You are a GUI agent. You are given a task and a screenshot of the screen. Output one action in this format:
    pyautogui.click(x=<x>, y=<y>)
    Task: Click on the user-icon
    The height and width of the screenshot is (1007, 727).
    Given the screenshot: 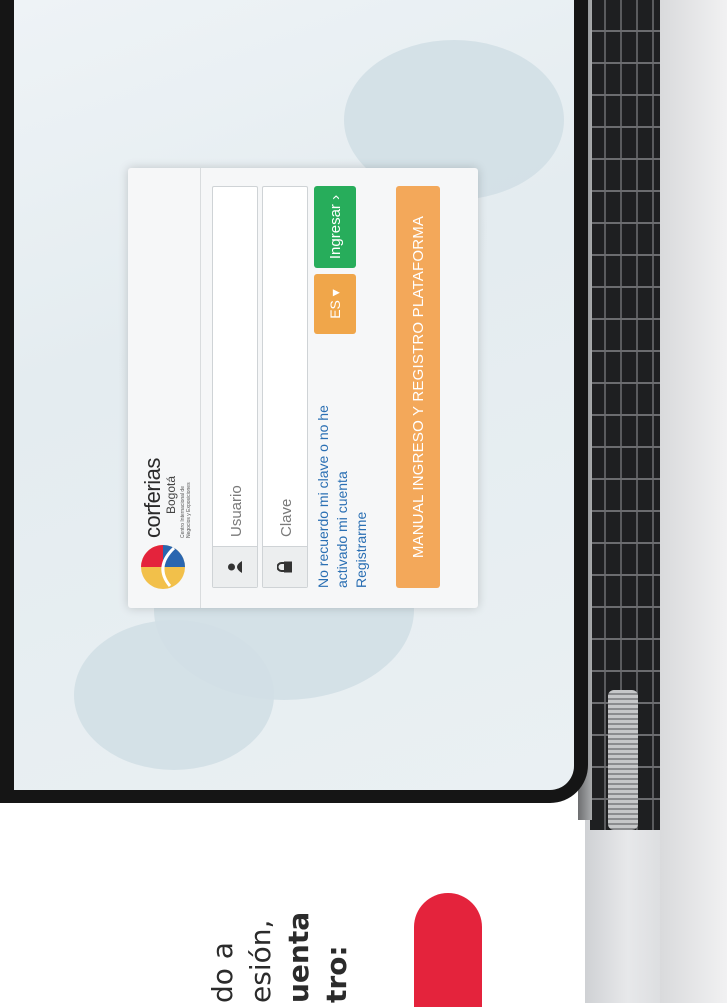 What is the action you would take?
    pyautogui.click(x=235, y=566)
    